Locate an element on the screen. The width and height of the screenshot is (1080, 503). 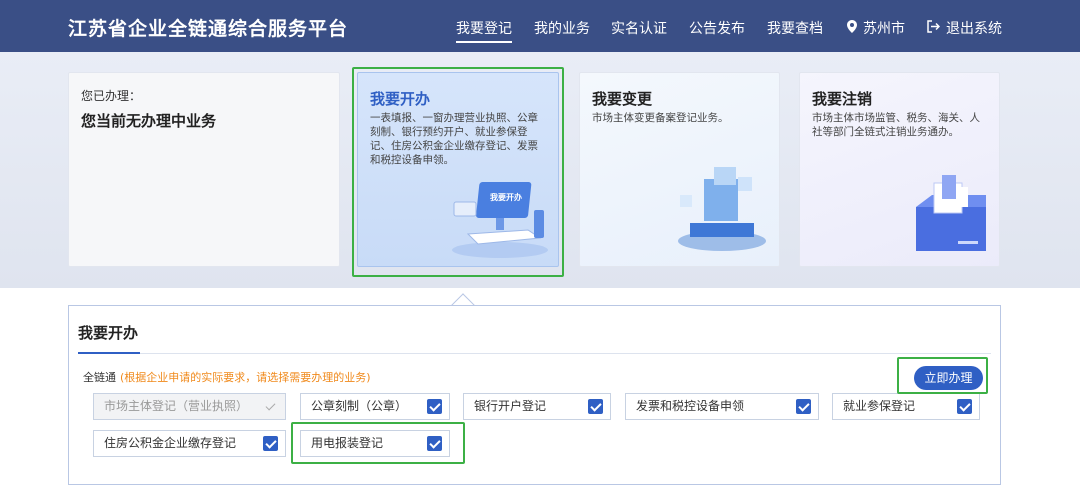
card-cancel-desc: 市场主体市场监管、税务、海关、人社等部门全链式注销业务通办。 is located at coordinates (896, 125).